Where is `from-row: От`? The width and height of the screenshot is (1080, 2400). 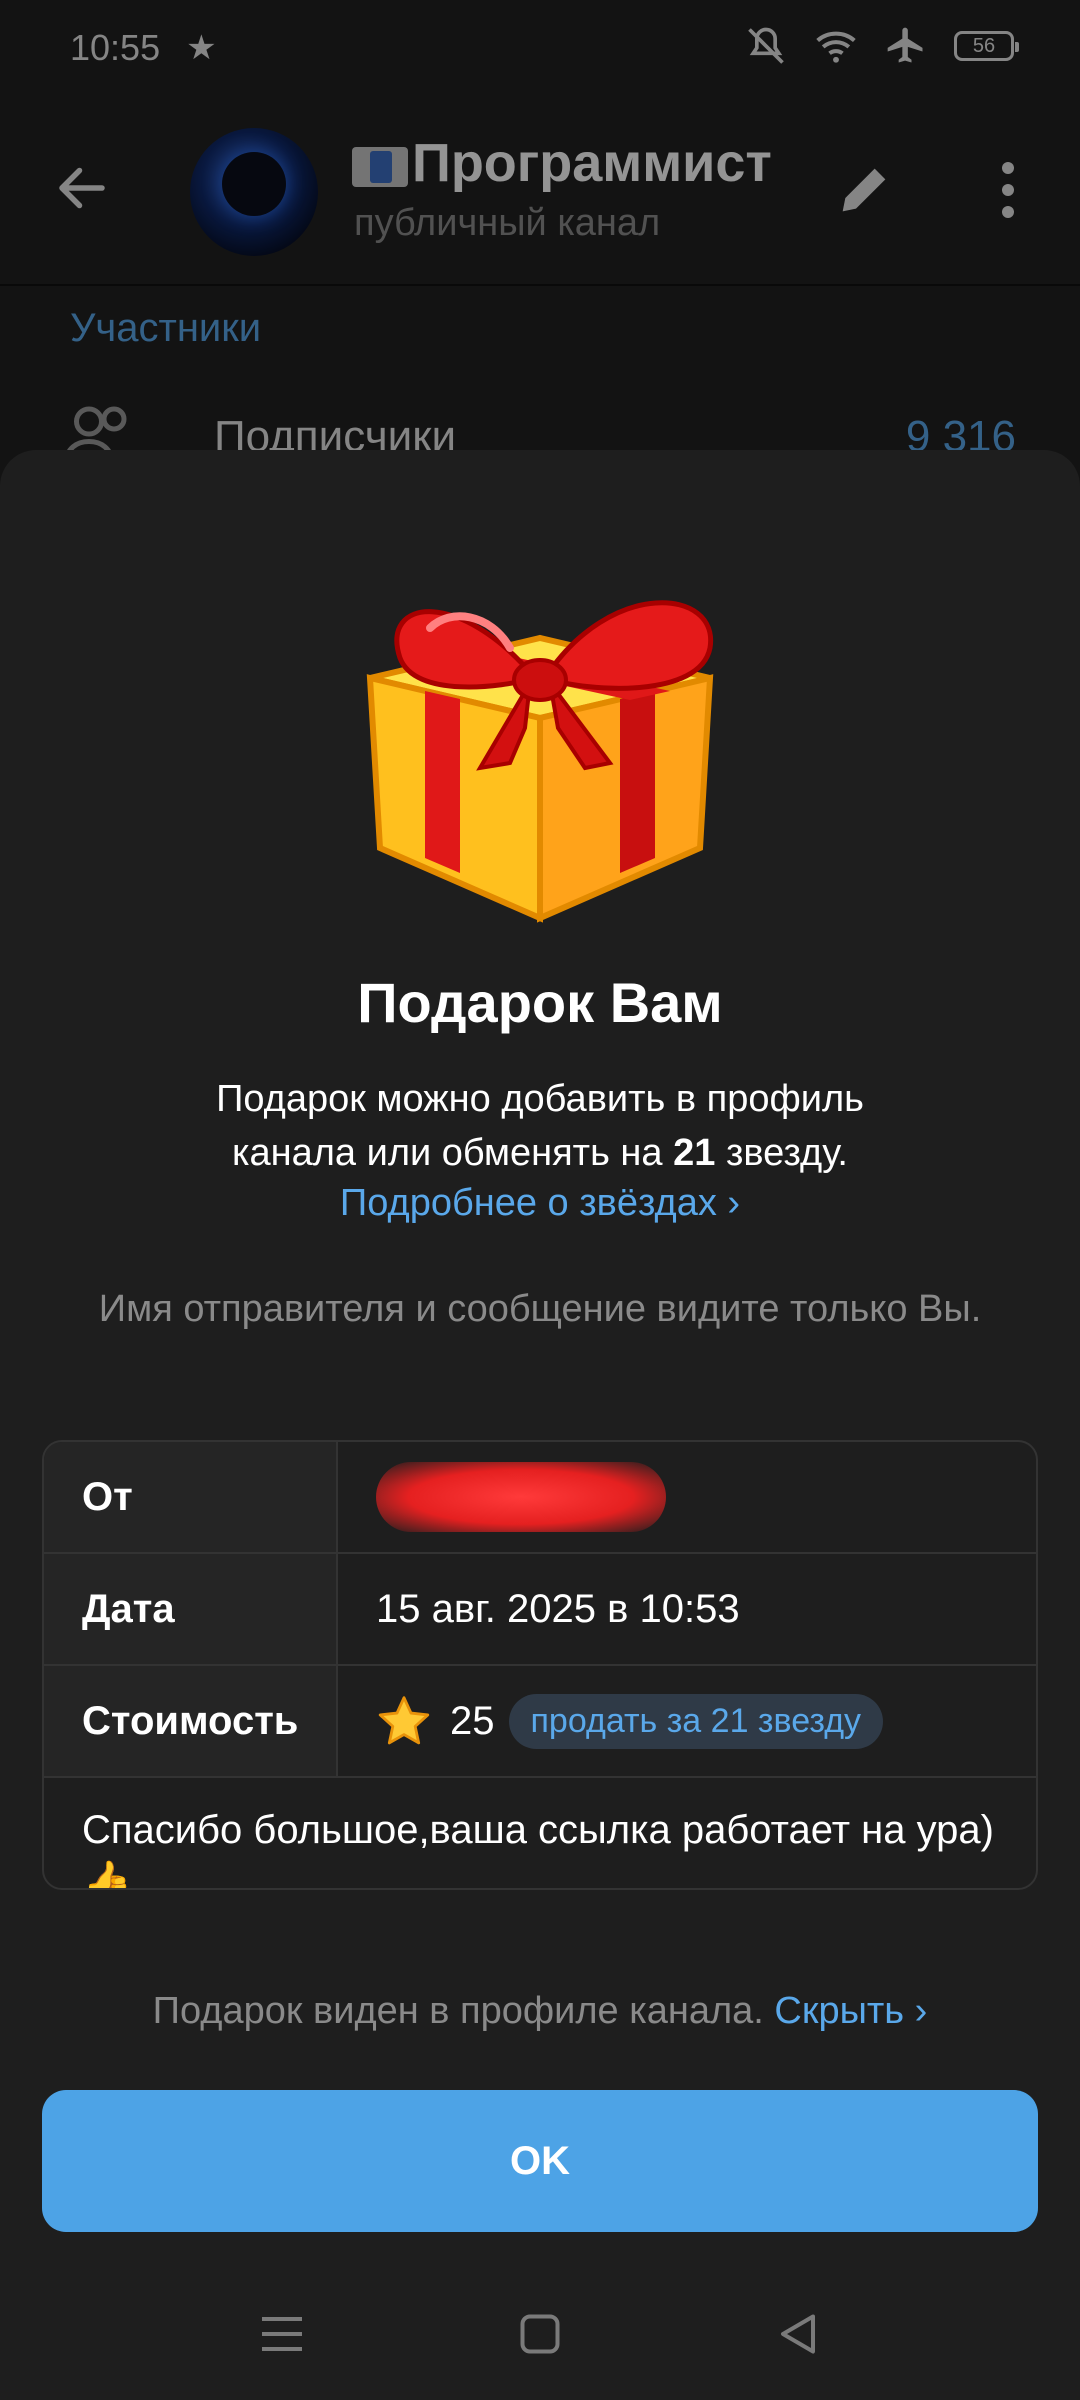 from-row: От is located at coordinates (540, 1498).